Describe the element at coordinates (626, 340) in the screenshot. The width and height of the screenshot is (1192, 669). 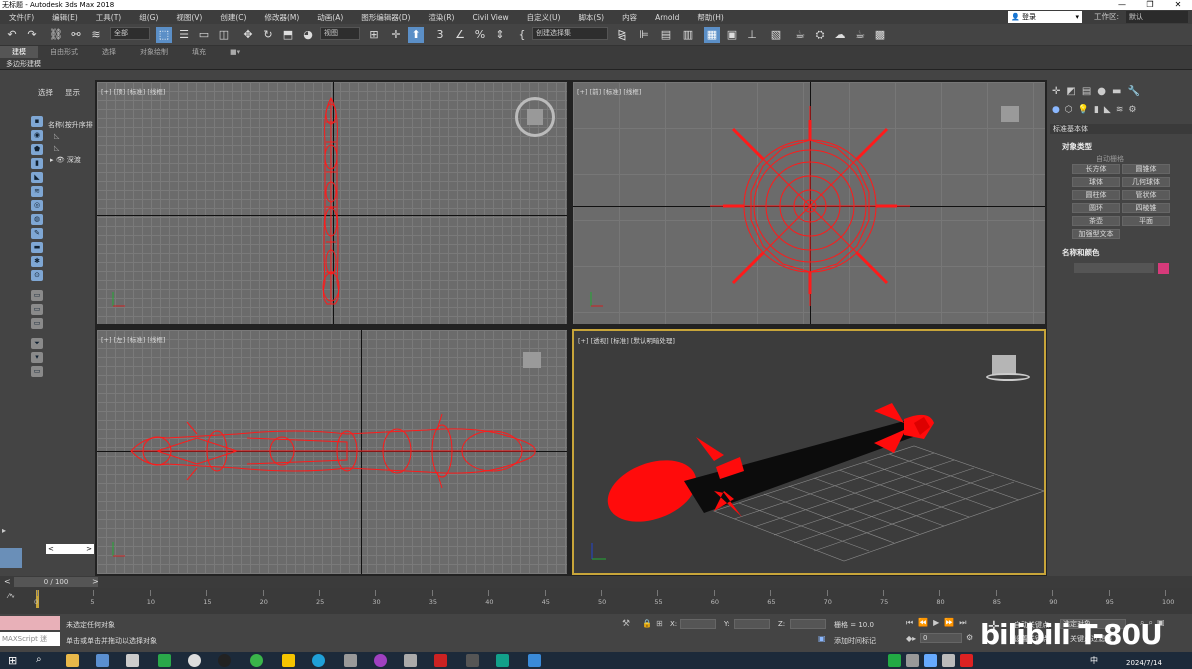
I see `viewport-perspective-label: [+] [透视] [标准] [默认明暗处理]` at that location.